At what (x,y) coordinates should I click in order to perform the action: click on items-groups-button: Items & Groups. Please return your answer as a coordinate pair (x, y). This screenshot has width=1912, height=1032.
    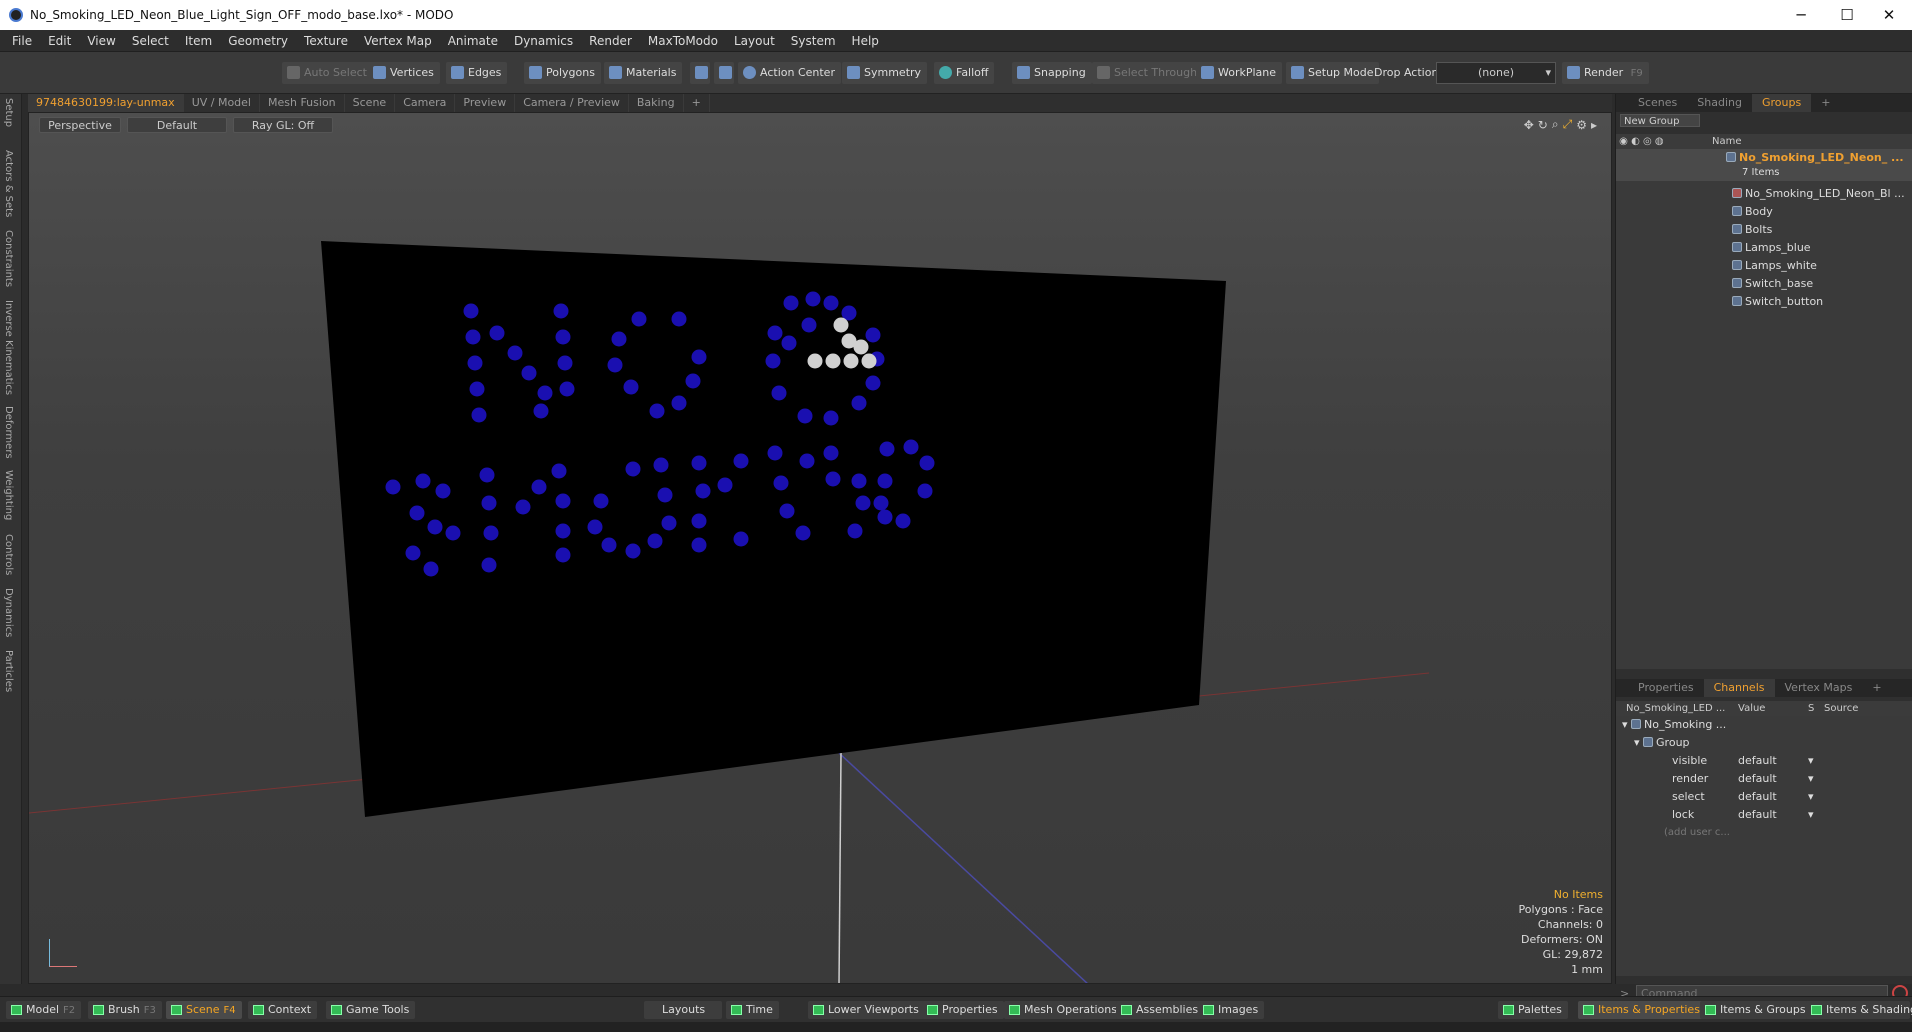
    Looking at the image, I should click on (1756, 1010).